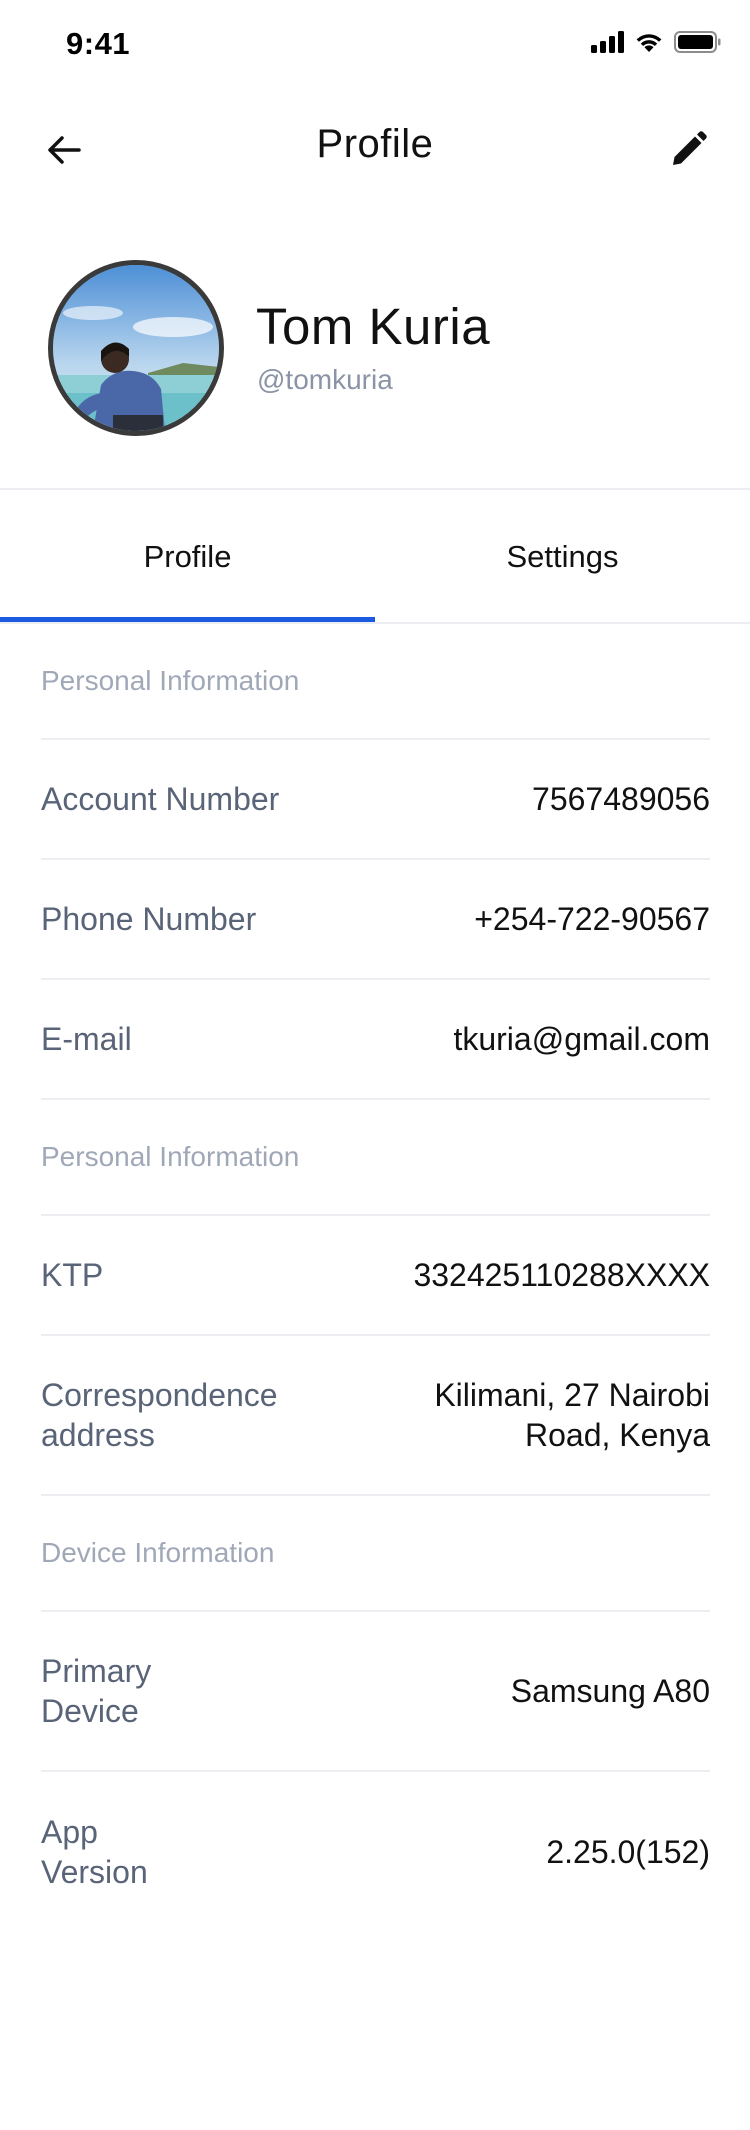  I want to click on nav-bar: Profile, so click(375, 148).